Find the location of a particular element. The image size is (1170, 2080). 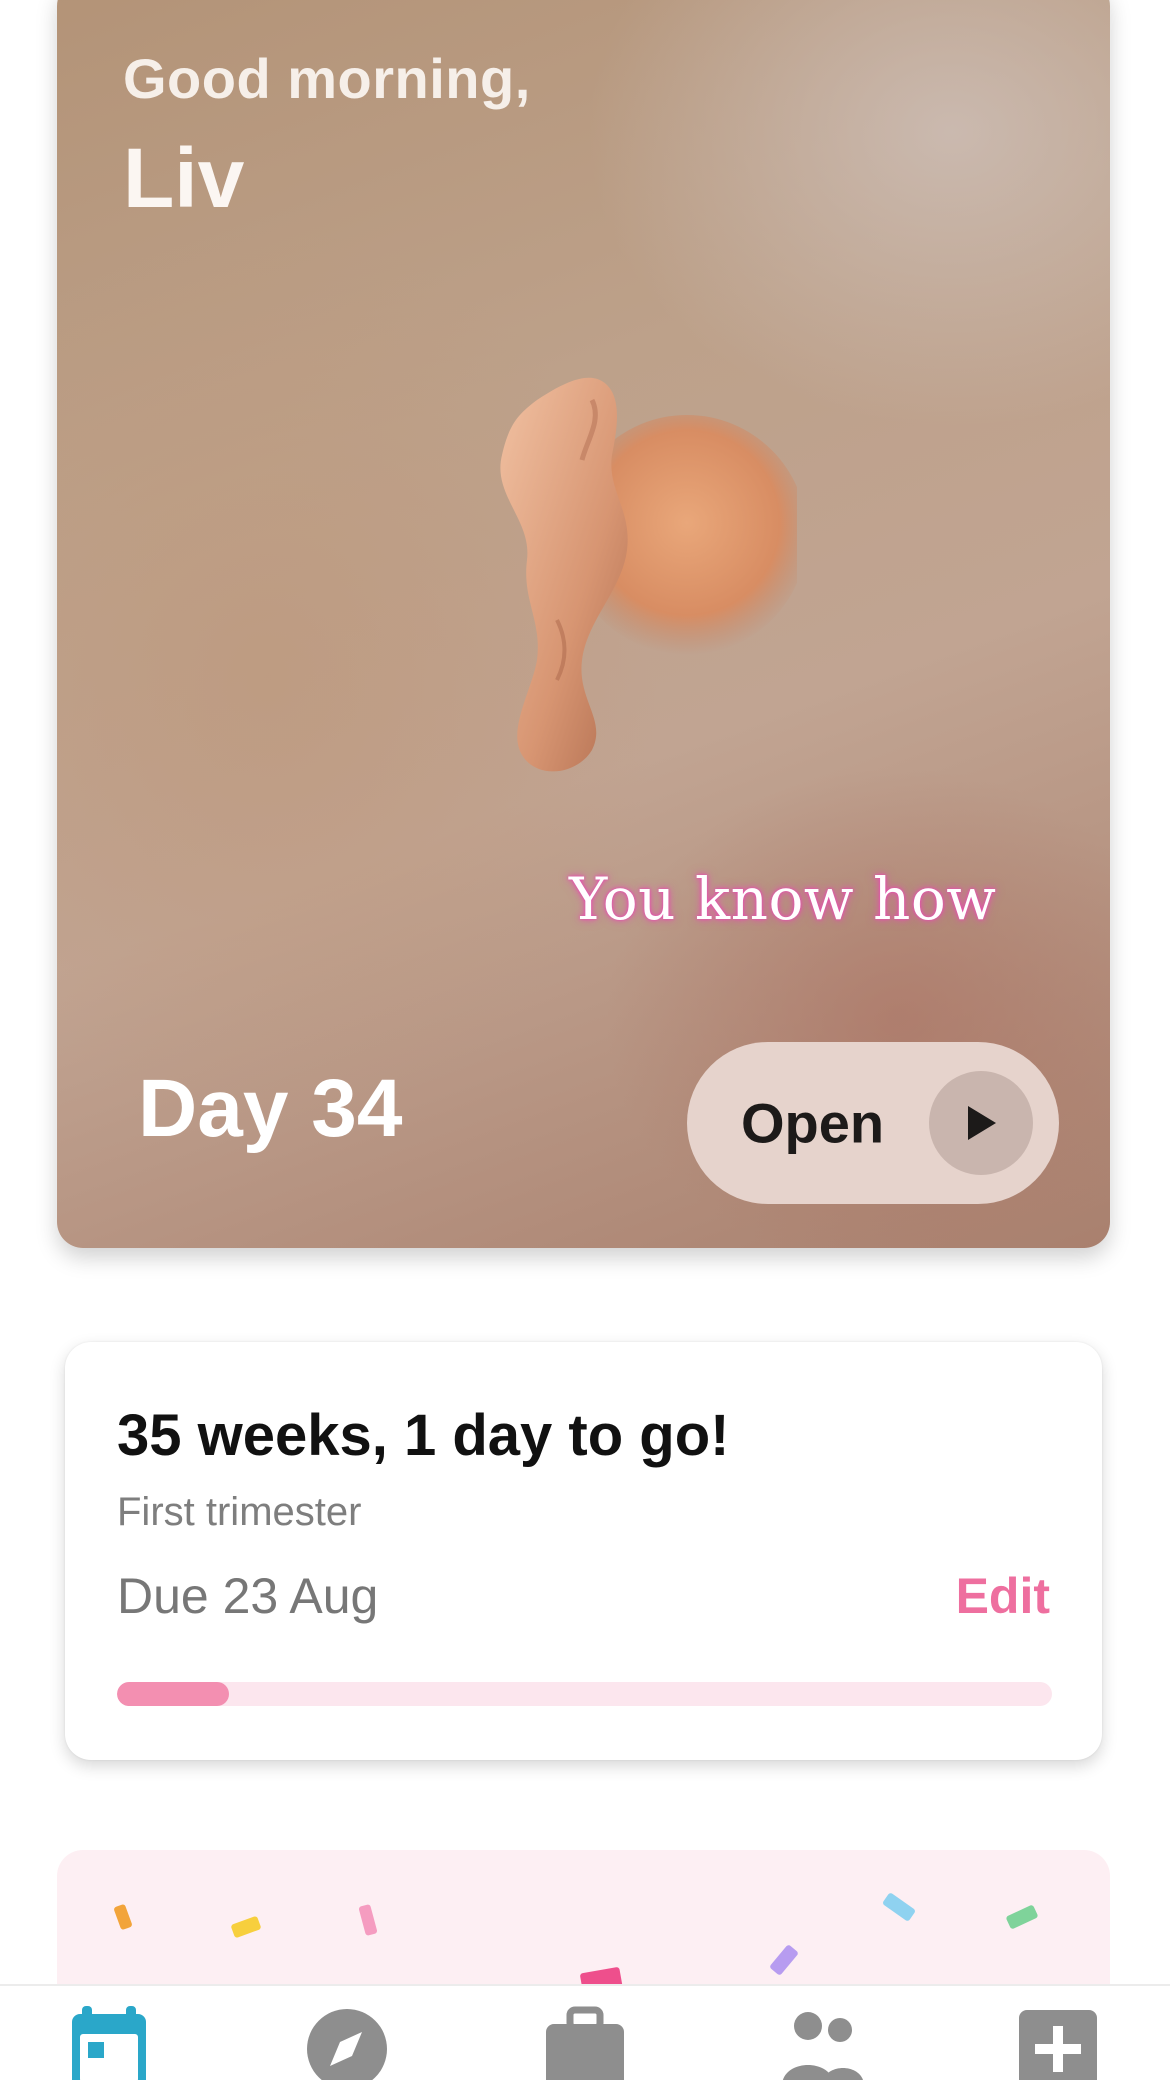

bottom-navigation is located at coordinates (585, 2032).